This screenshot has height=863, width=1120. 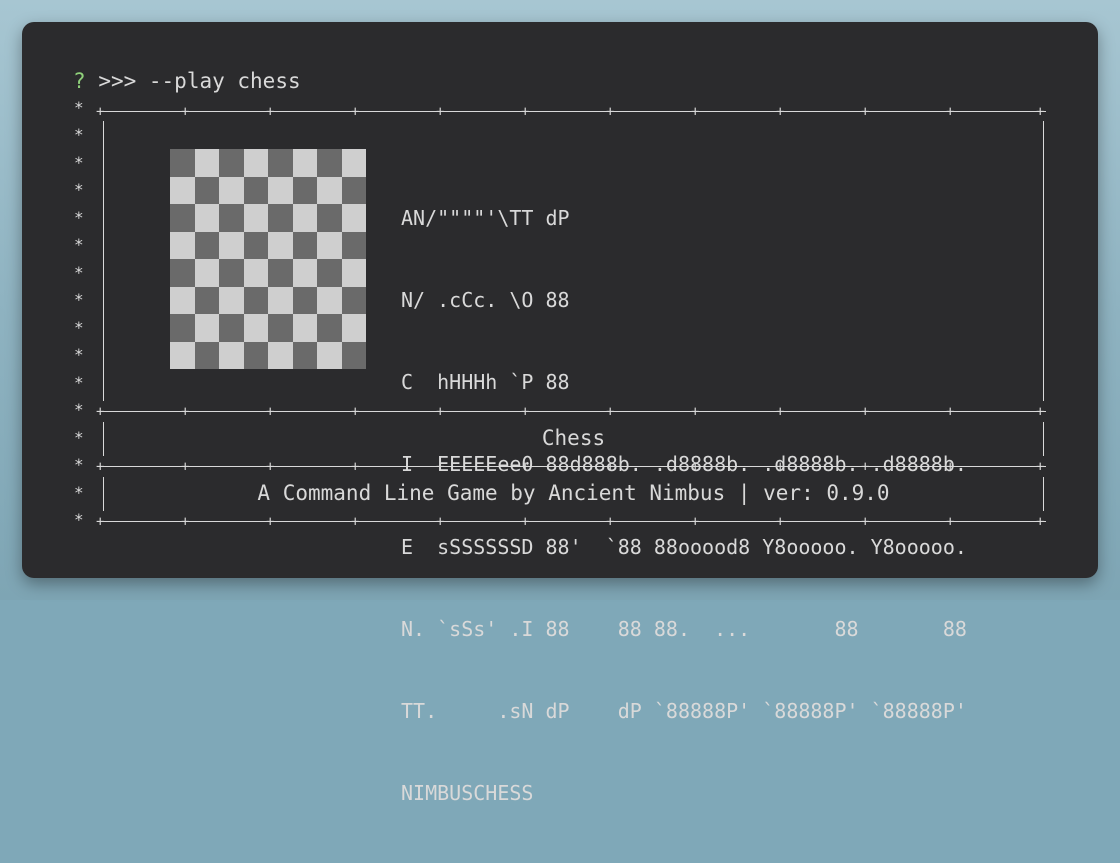 I want to click on command-text: >>> --play chess, so click(x=199, y=81).